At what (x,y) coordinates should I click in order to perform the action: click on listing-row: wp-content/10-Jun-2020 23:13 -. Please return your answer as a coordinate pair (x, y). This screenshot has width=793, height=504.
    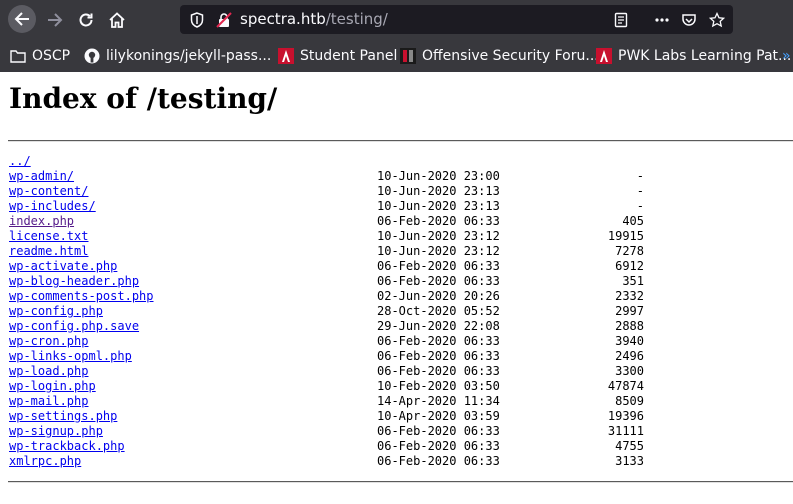
    Looking at the image, I should click on (401, 191).